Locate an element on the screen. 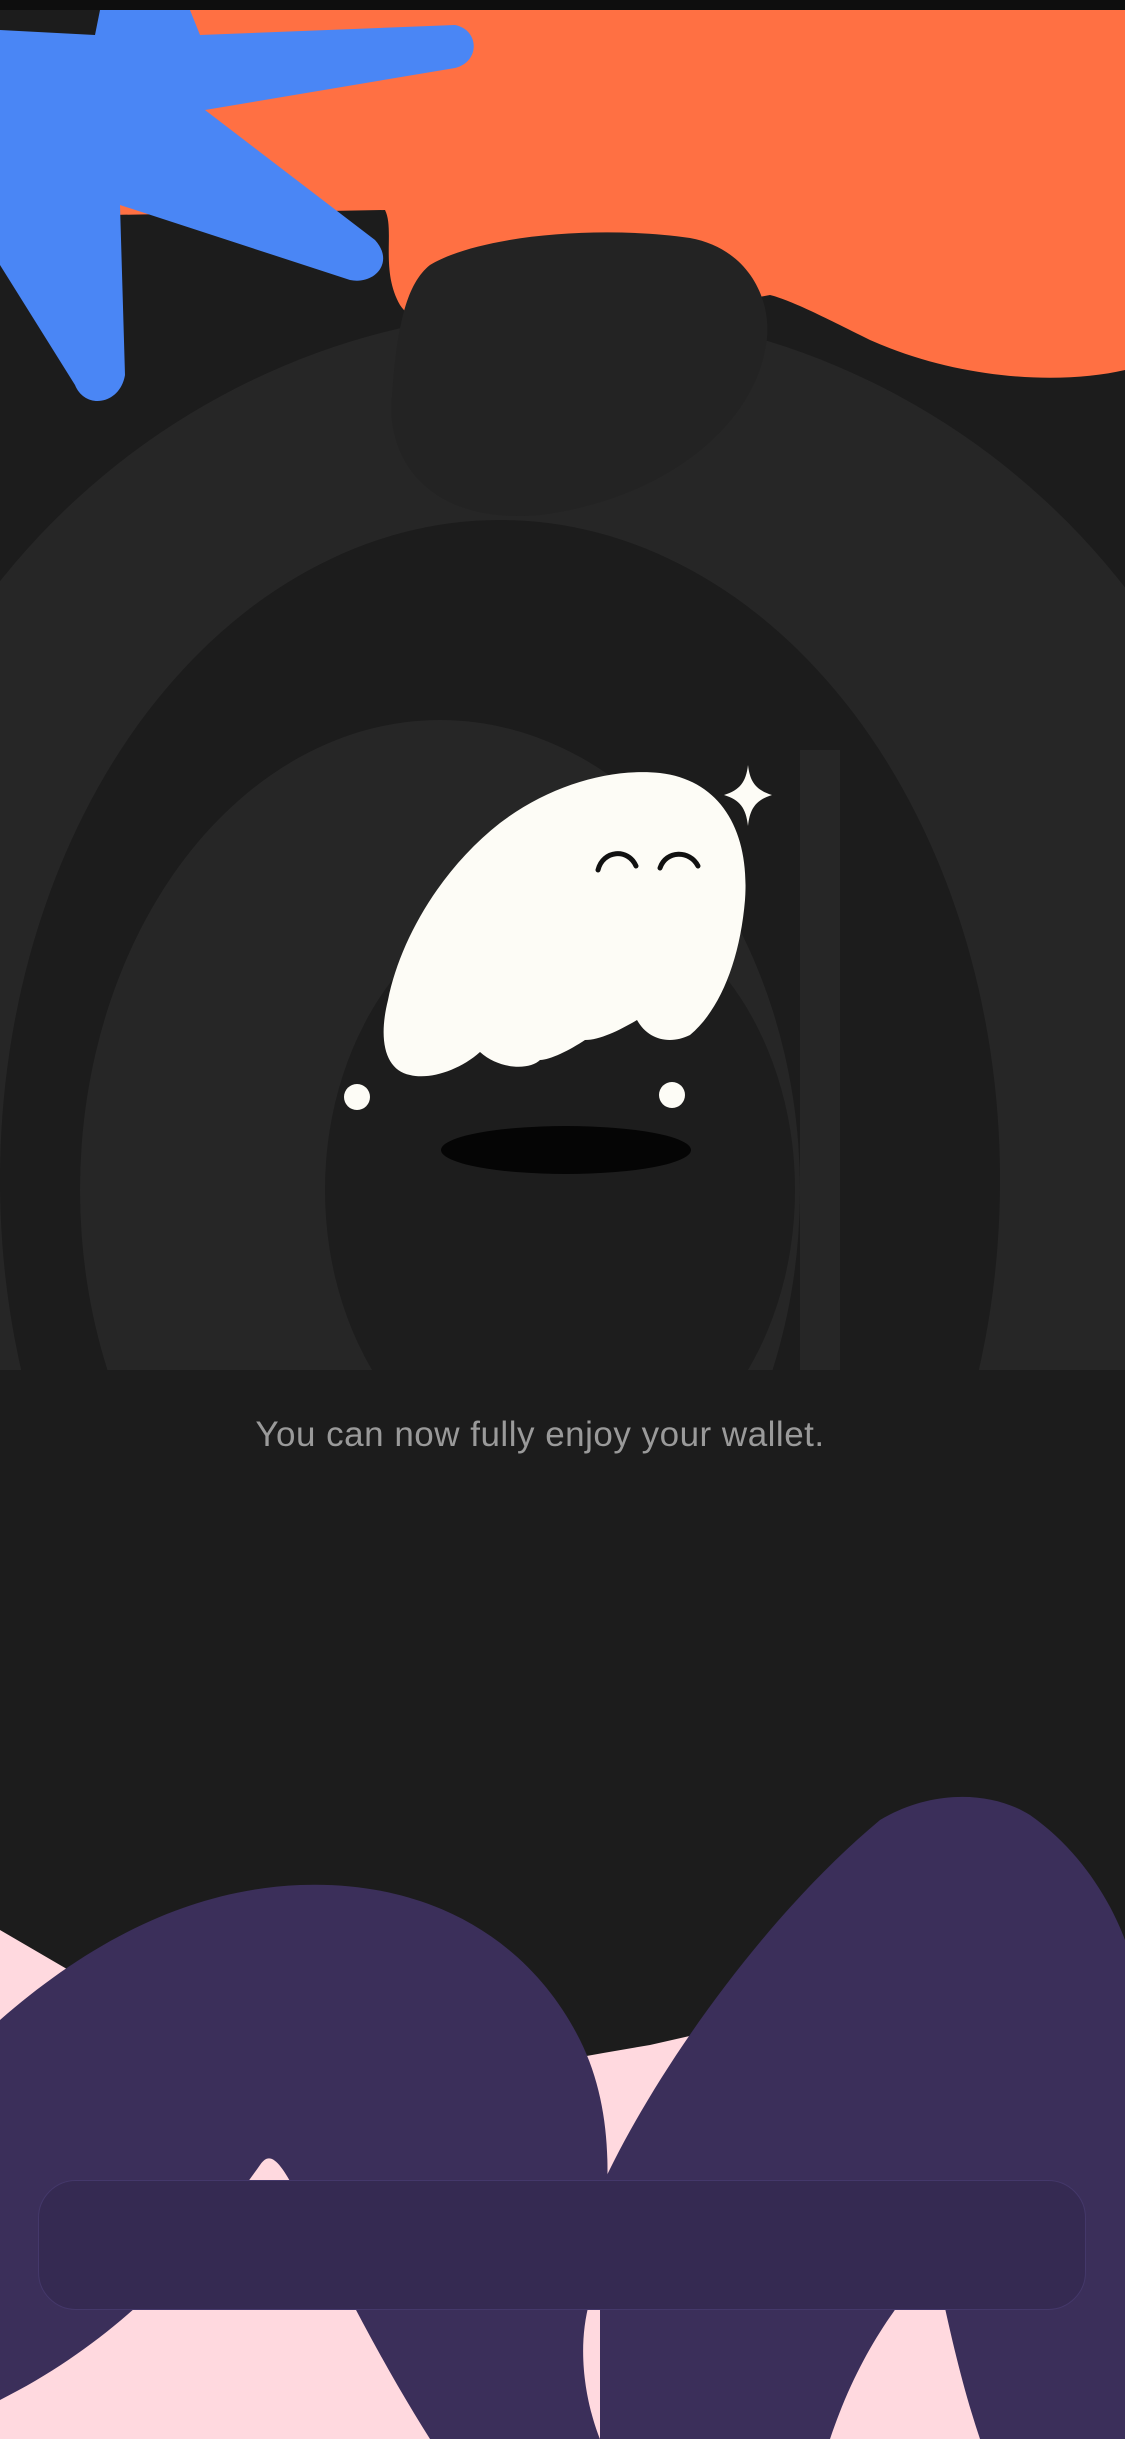  mascot-hand-left is located at coordinates (357, 1097).